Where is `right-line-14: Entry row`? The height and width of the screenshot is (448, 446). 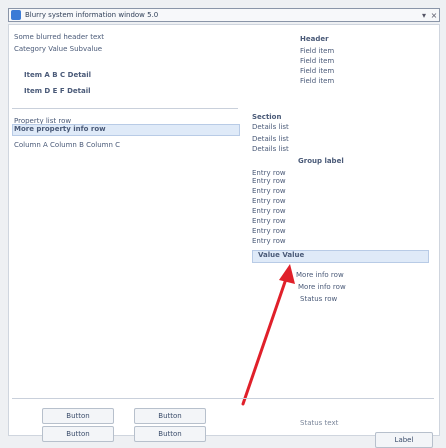 right-line-14: Entry row is located at coordinates (269, 201).